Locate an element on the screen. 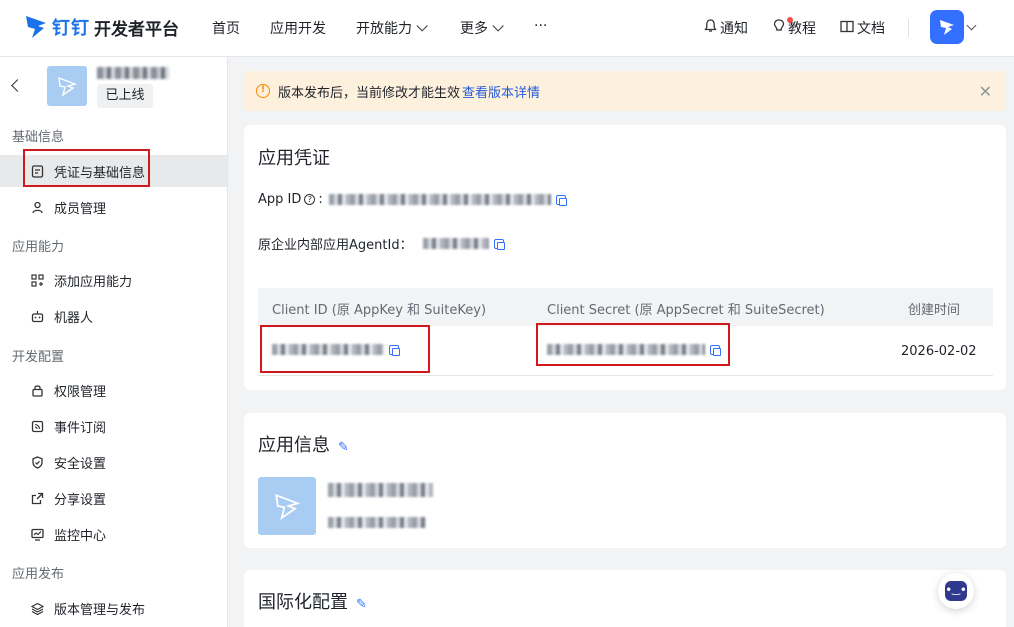 This screenshot has width=1014, height=627. i18n-title: 国际化配置 ✎ is located at coordinates (312, 601).